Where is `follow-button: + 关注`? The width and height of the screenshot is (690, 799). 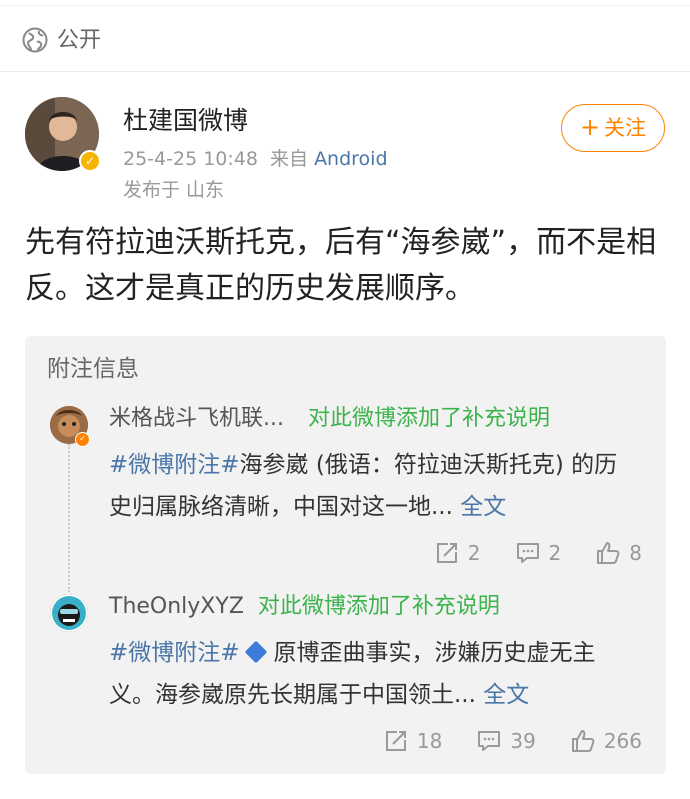 follow-button: + 关注 is located at coordinates (613, 128).